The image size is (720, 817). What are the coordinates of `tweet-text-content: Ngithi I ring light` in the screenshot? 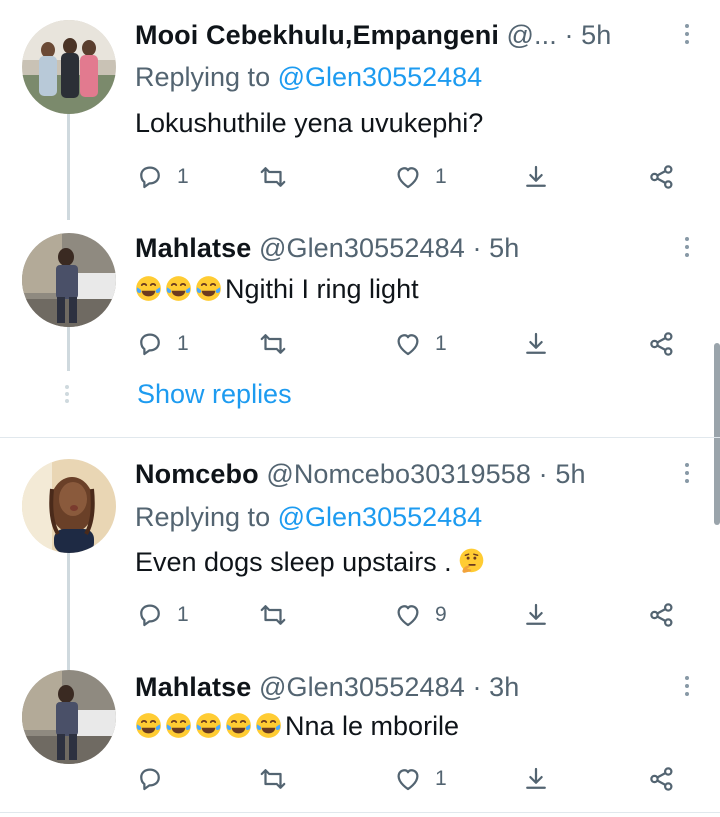 It's located at (322, 289).